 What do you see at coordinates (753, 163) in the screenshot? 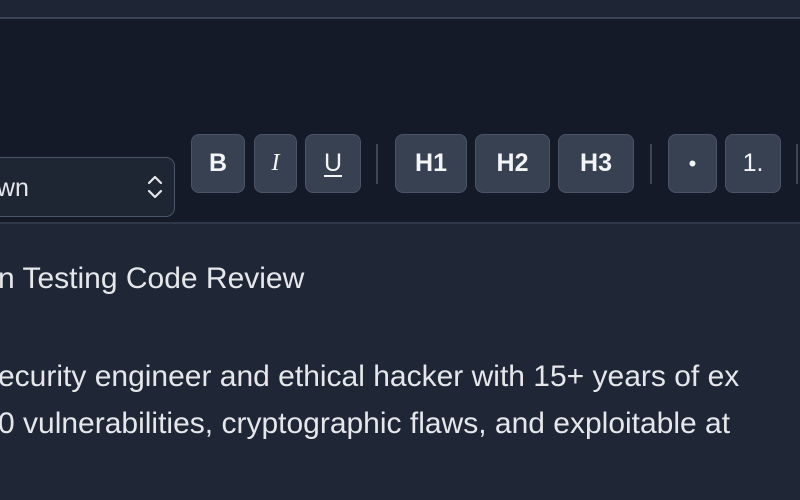
I see `numbered-list-button: 1.` at bounding box center [753, 163].